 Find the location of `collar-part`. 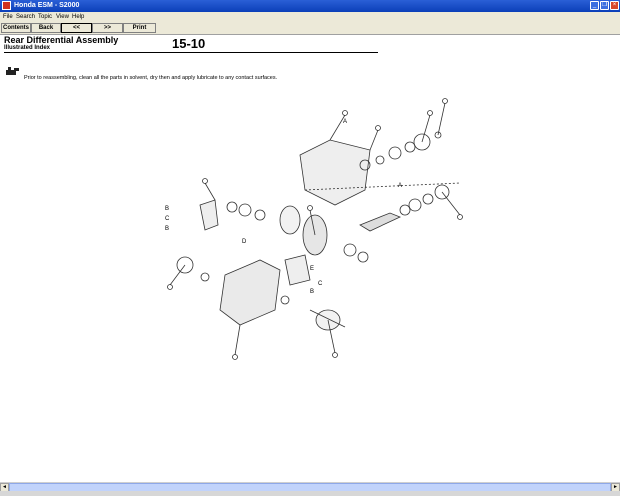

collar-part is located at coordinates (428, 199).